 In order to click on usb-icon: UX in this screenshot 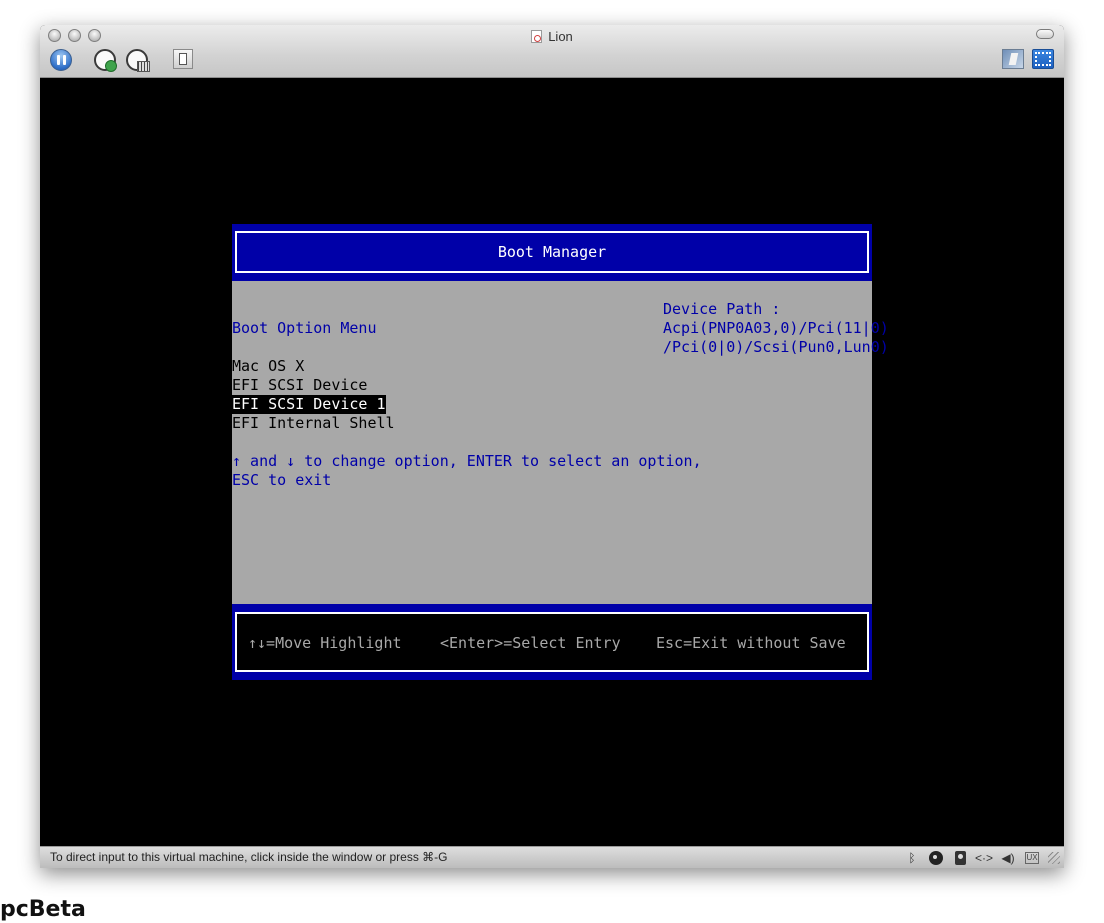, I will do `click(1032, 858)`.